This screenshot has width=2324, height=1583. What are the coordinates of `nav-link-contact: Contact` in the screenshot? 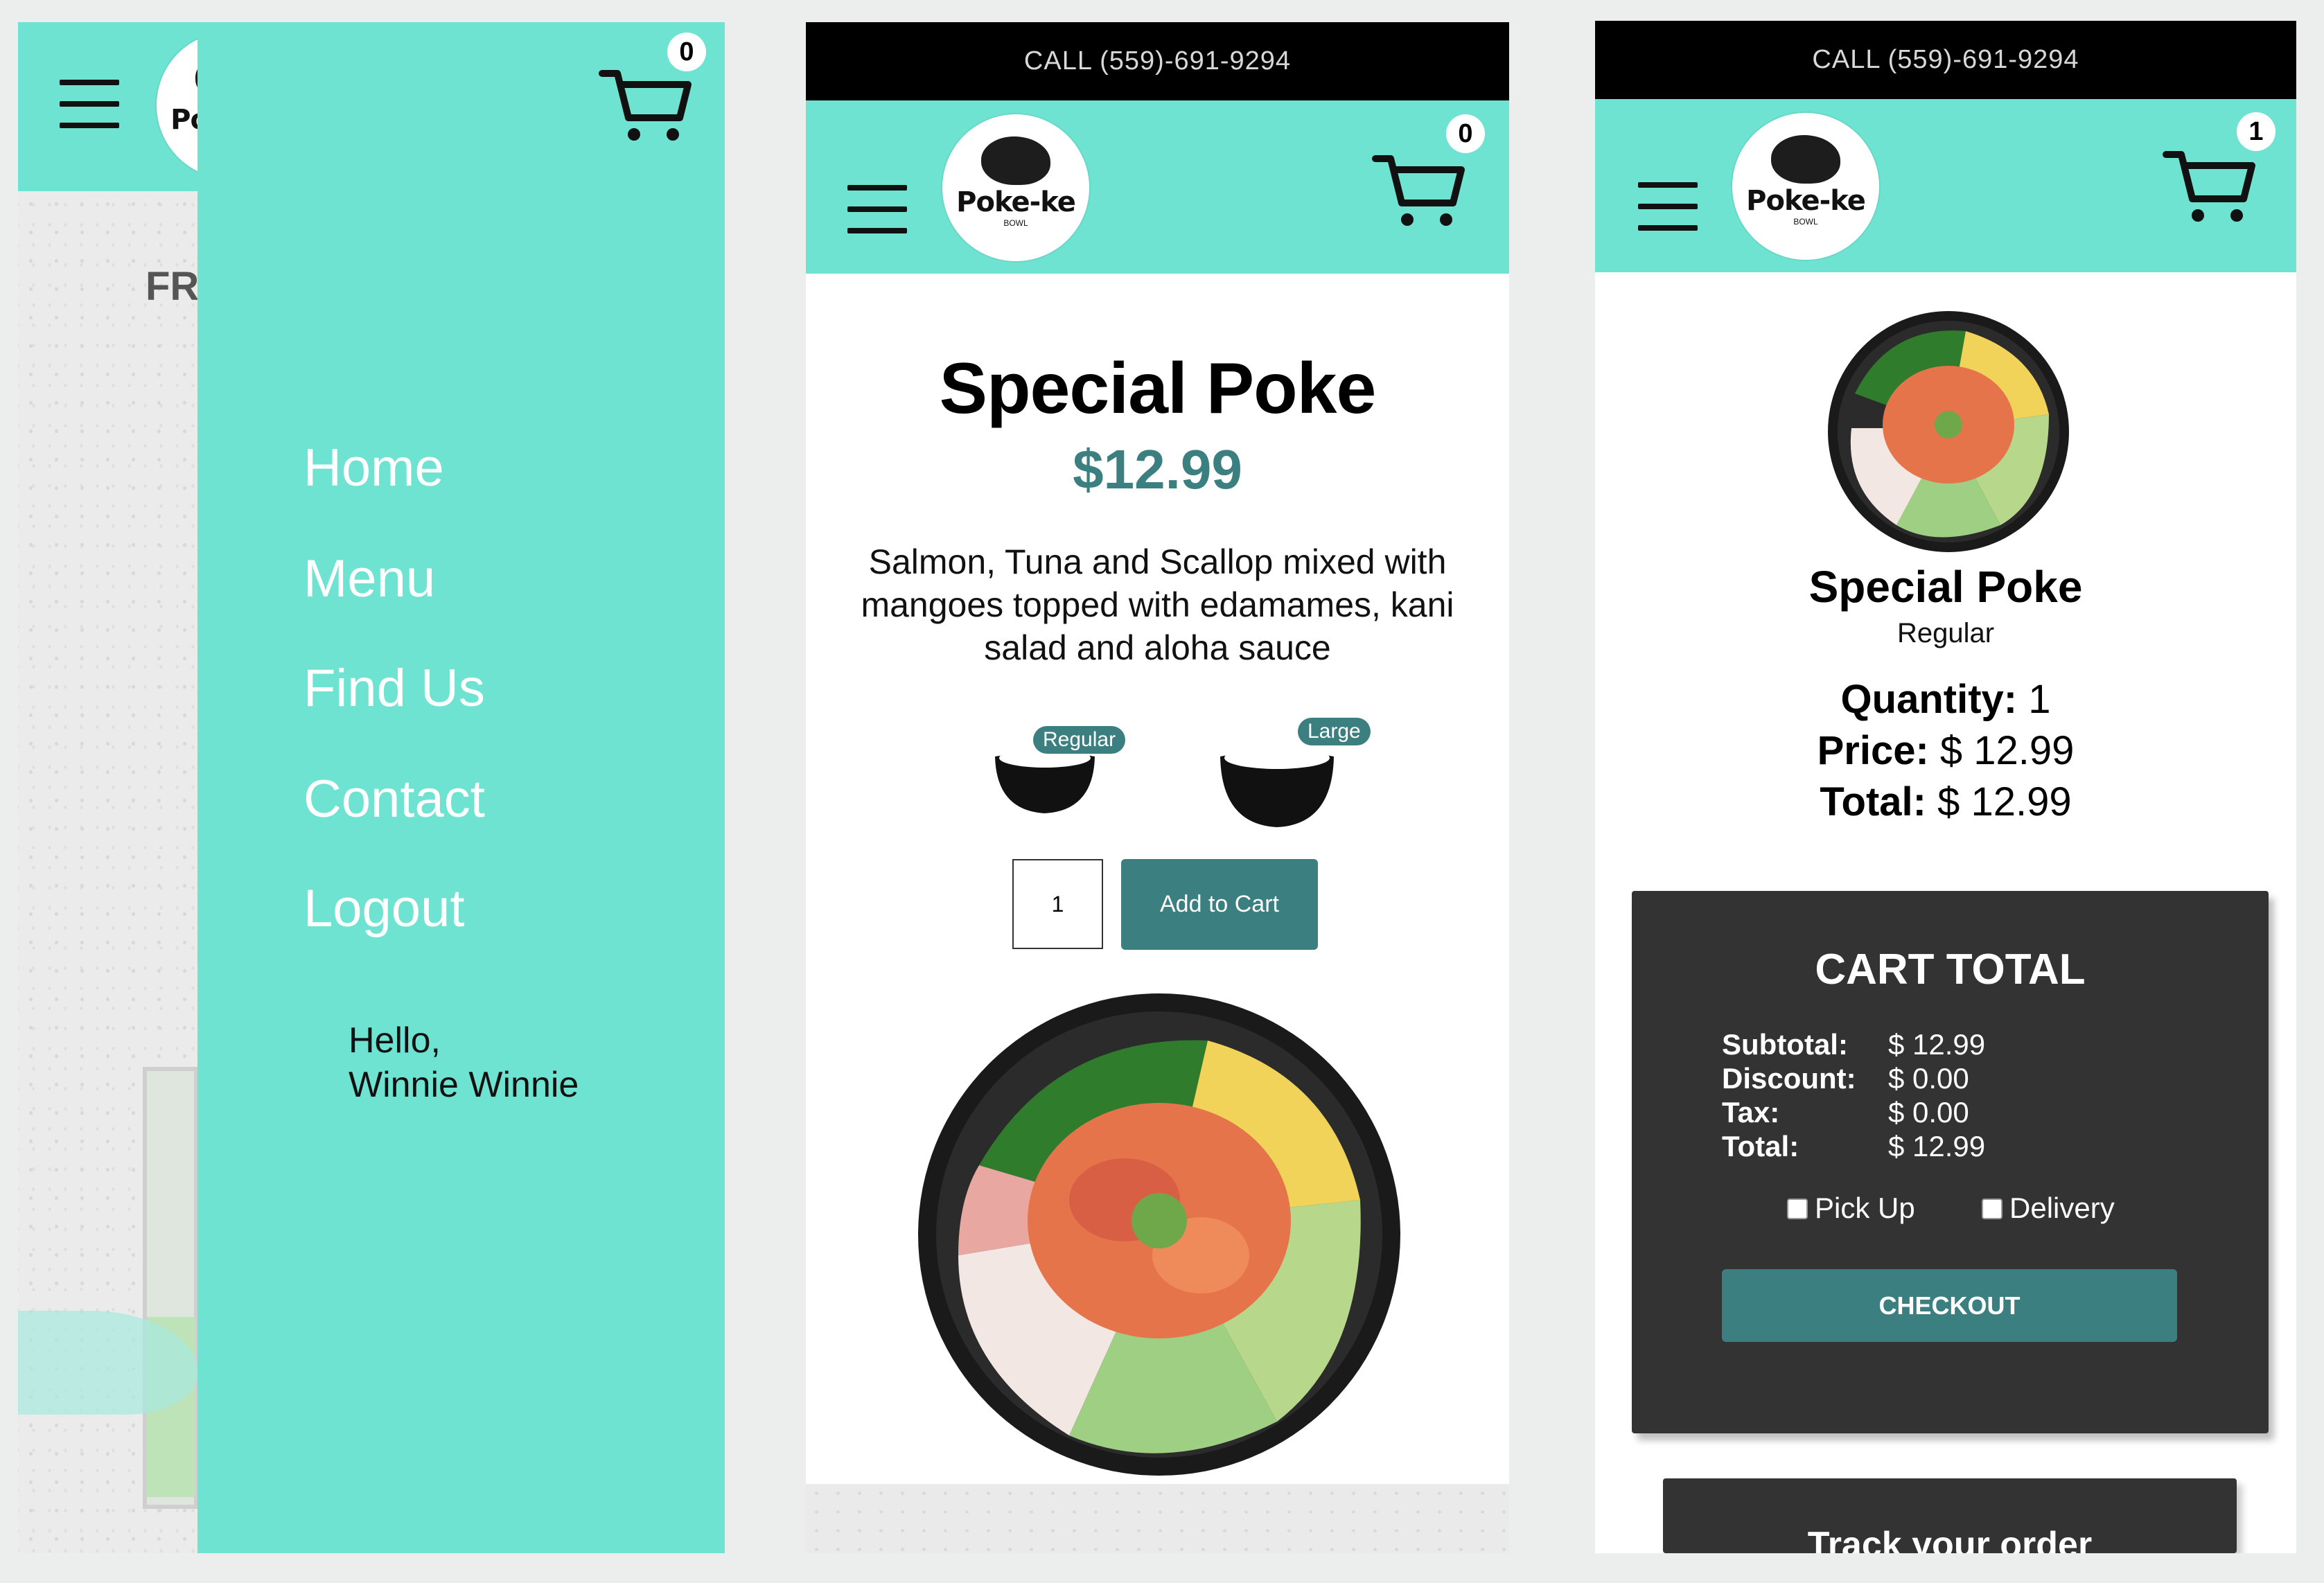 It's located at (394, 799).